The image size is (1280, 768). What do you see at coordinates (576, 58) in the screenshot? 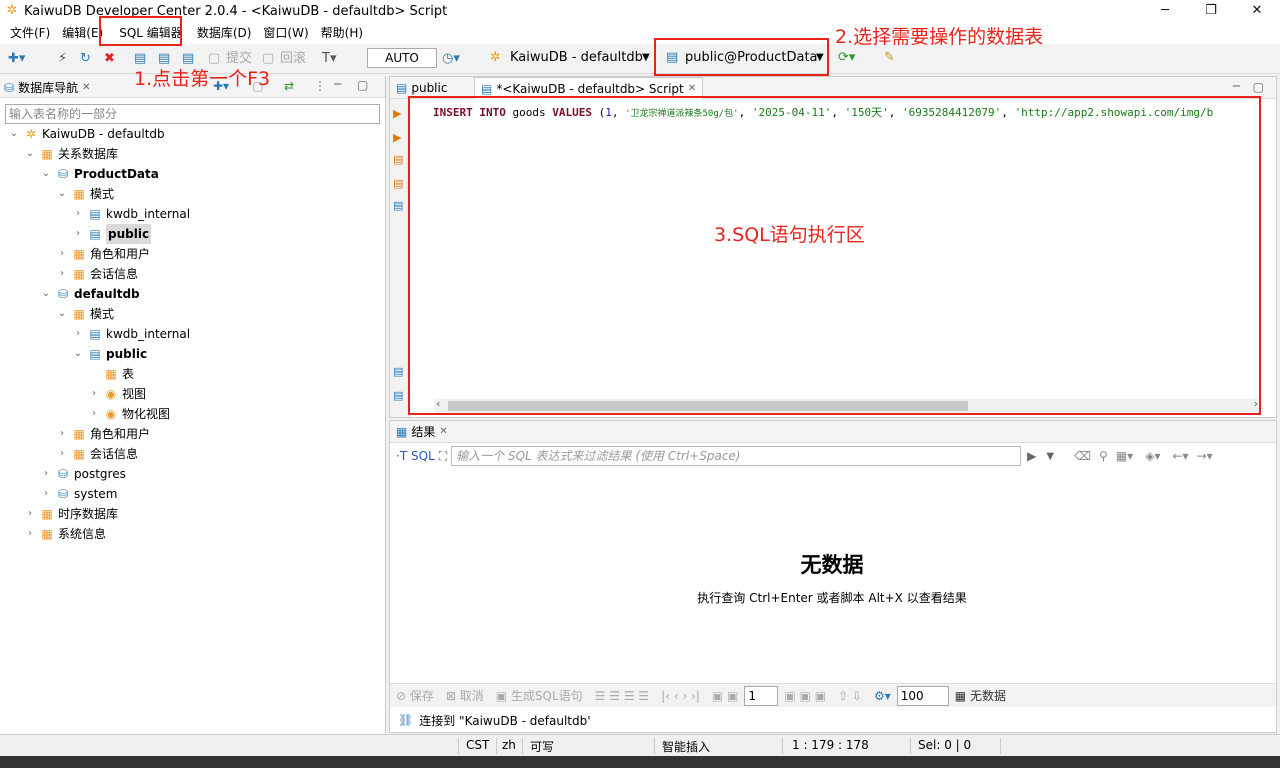
I see `active-connection-select: KaiwuDB - defaultdb` at bounding box center [576, 58].